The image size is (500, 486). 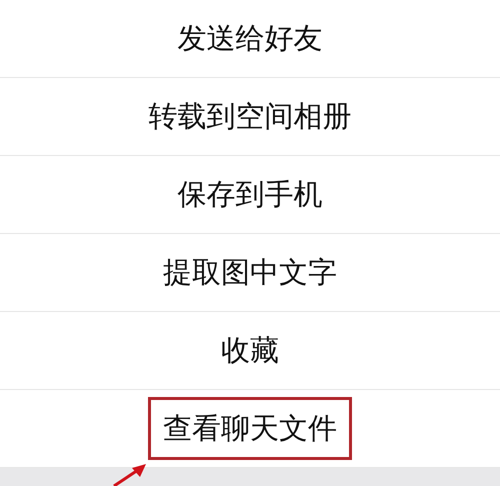 I want to click on menu-item: 发送给好友, so click(x=250, y=38).